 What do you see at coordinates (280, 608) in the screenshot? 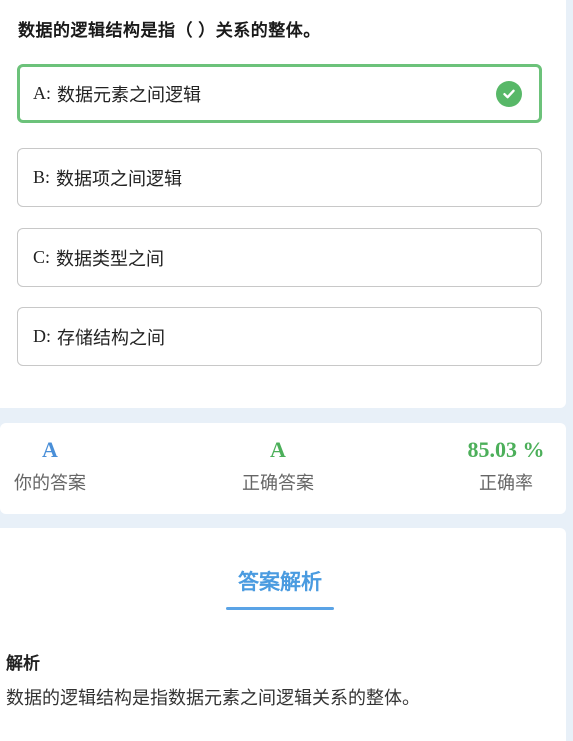
I see `analysis-heading-underline` at bounding box center [280, 608].